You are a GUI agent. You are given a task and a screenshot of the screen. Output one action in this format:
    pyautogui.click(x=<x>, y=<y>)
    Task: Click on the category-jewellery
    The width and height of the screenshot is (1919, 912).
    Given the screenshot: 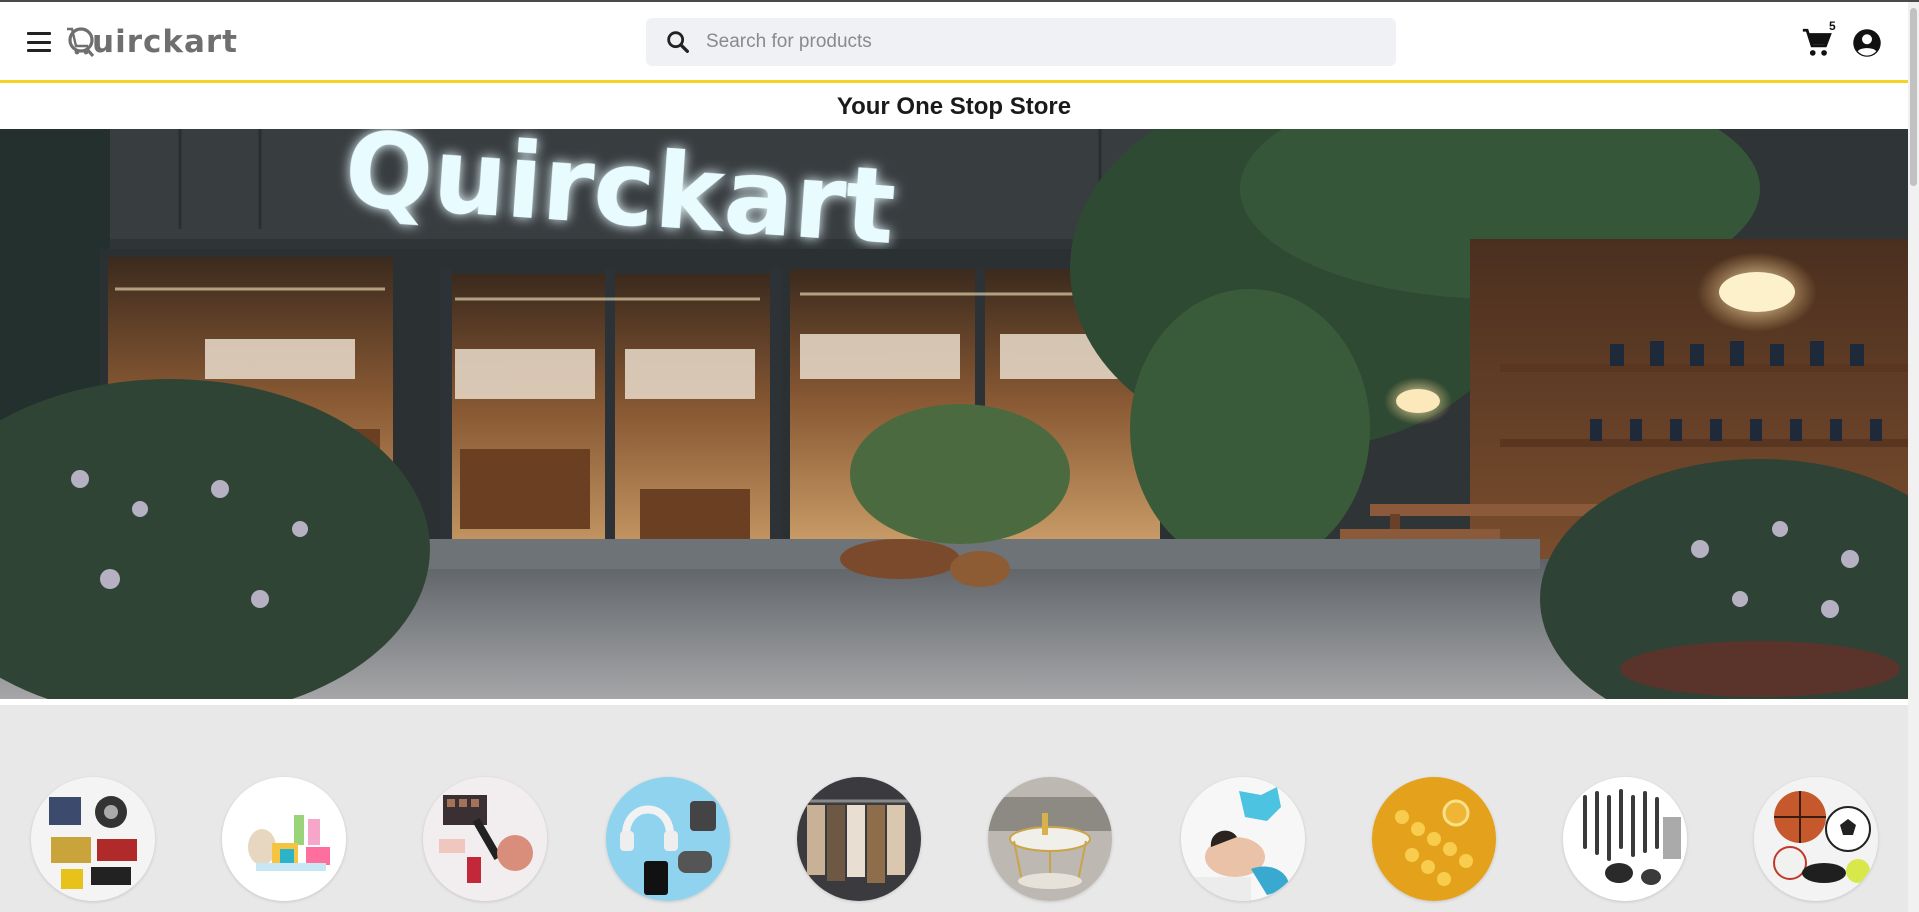 What is the action you would take?
    pyautogui.click(x=1434, y=839)
    